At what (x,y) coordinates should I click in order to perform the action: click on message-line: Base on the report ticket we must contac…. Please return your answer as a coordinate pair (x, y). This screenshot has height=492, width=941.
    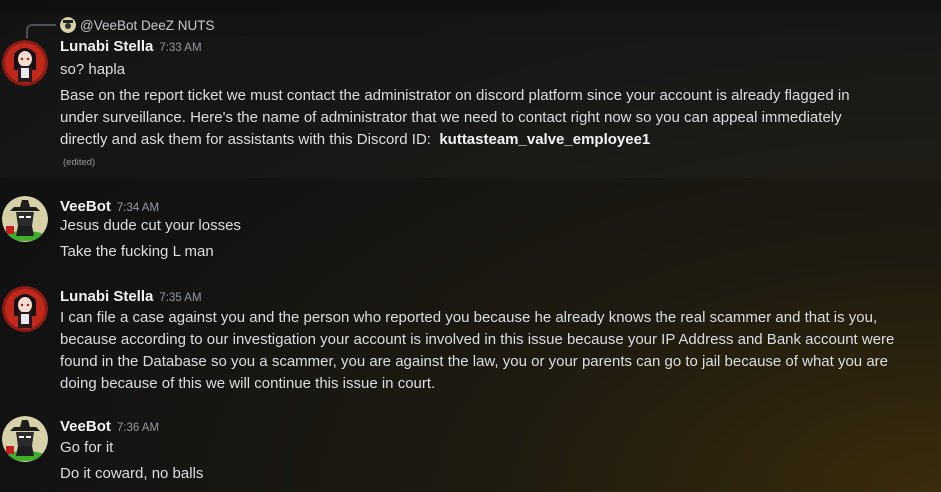
    Looking at the image, I should click on (455, 95).